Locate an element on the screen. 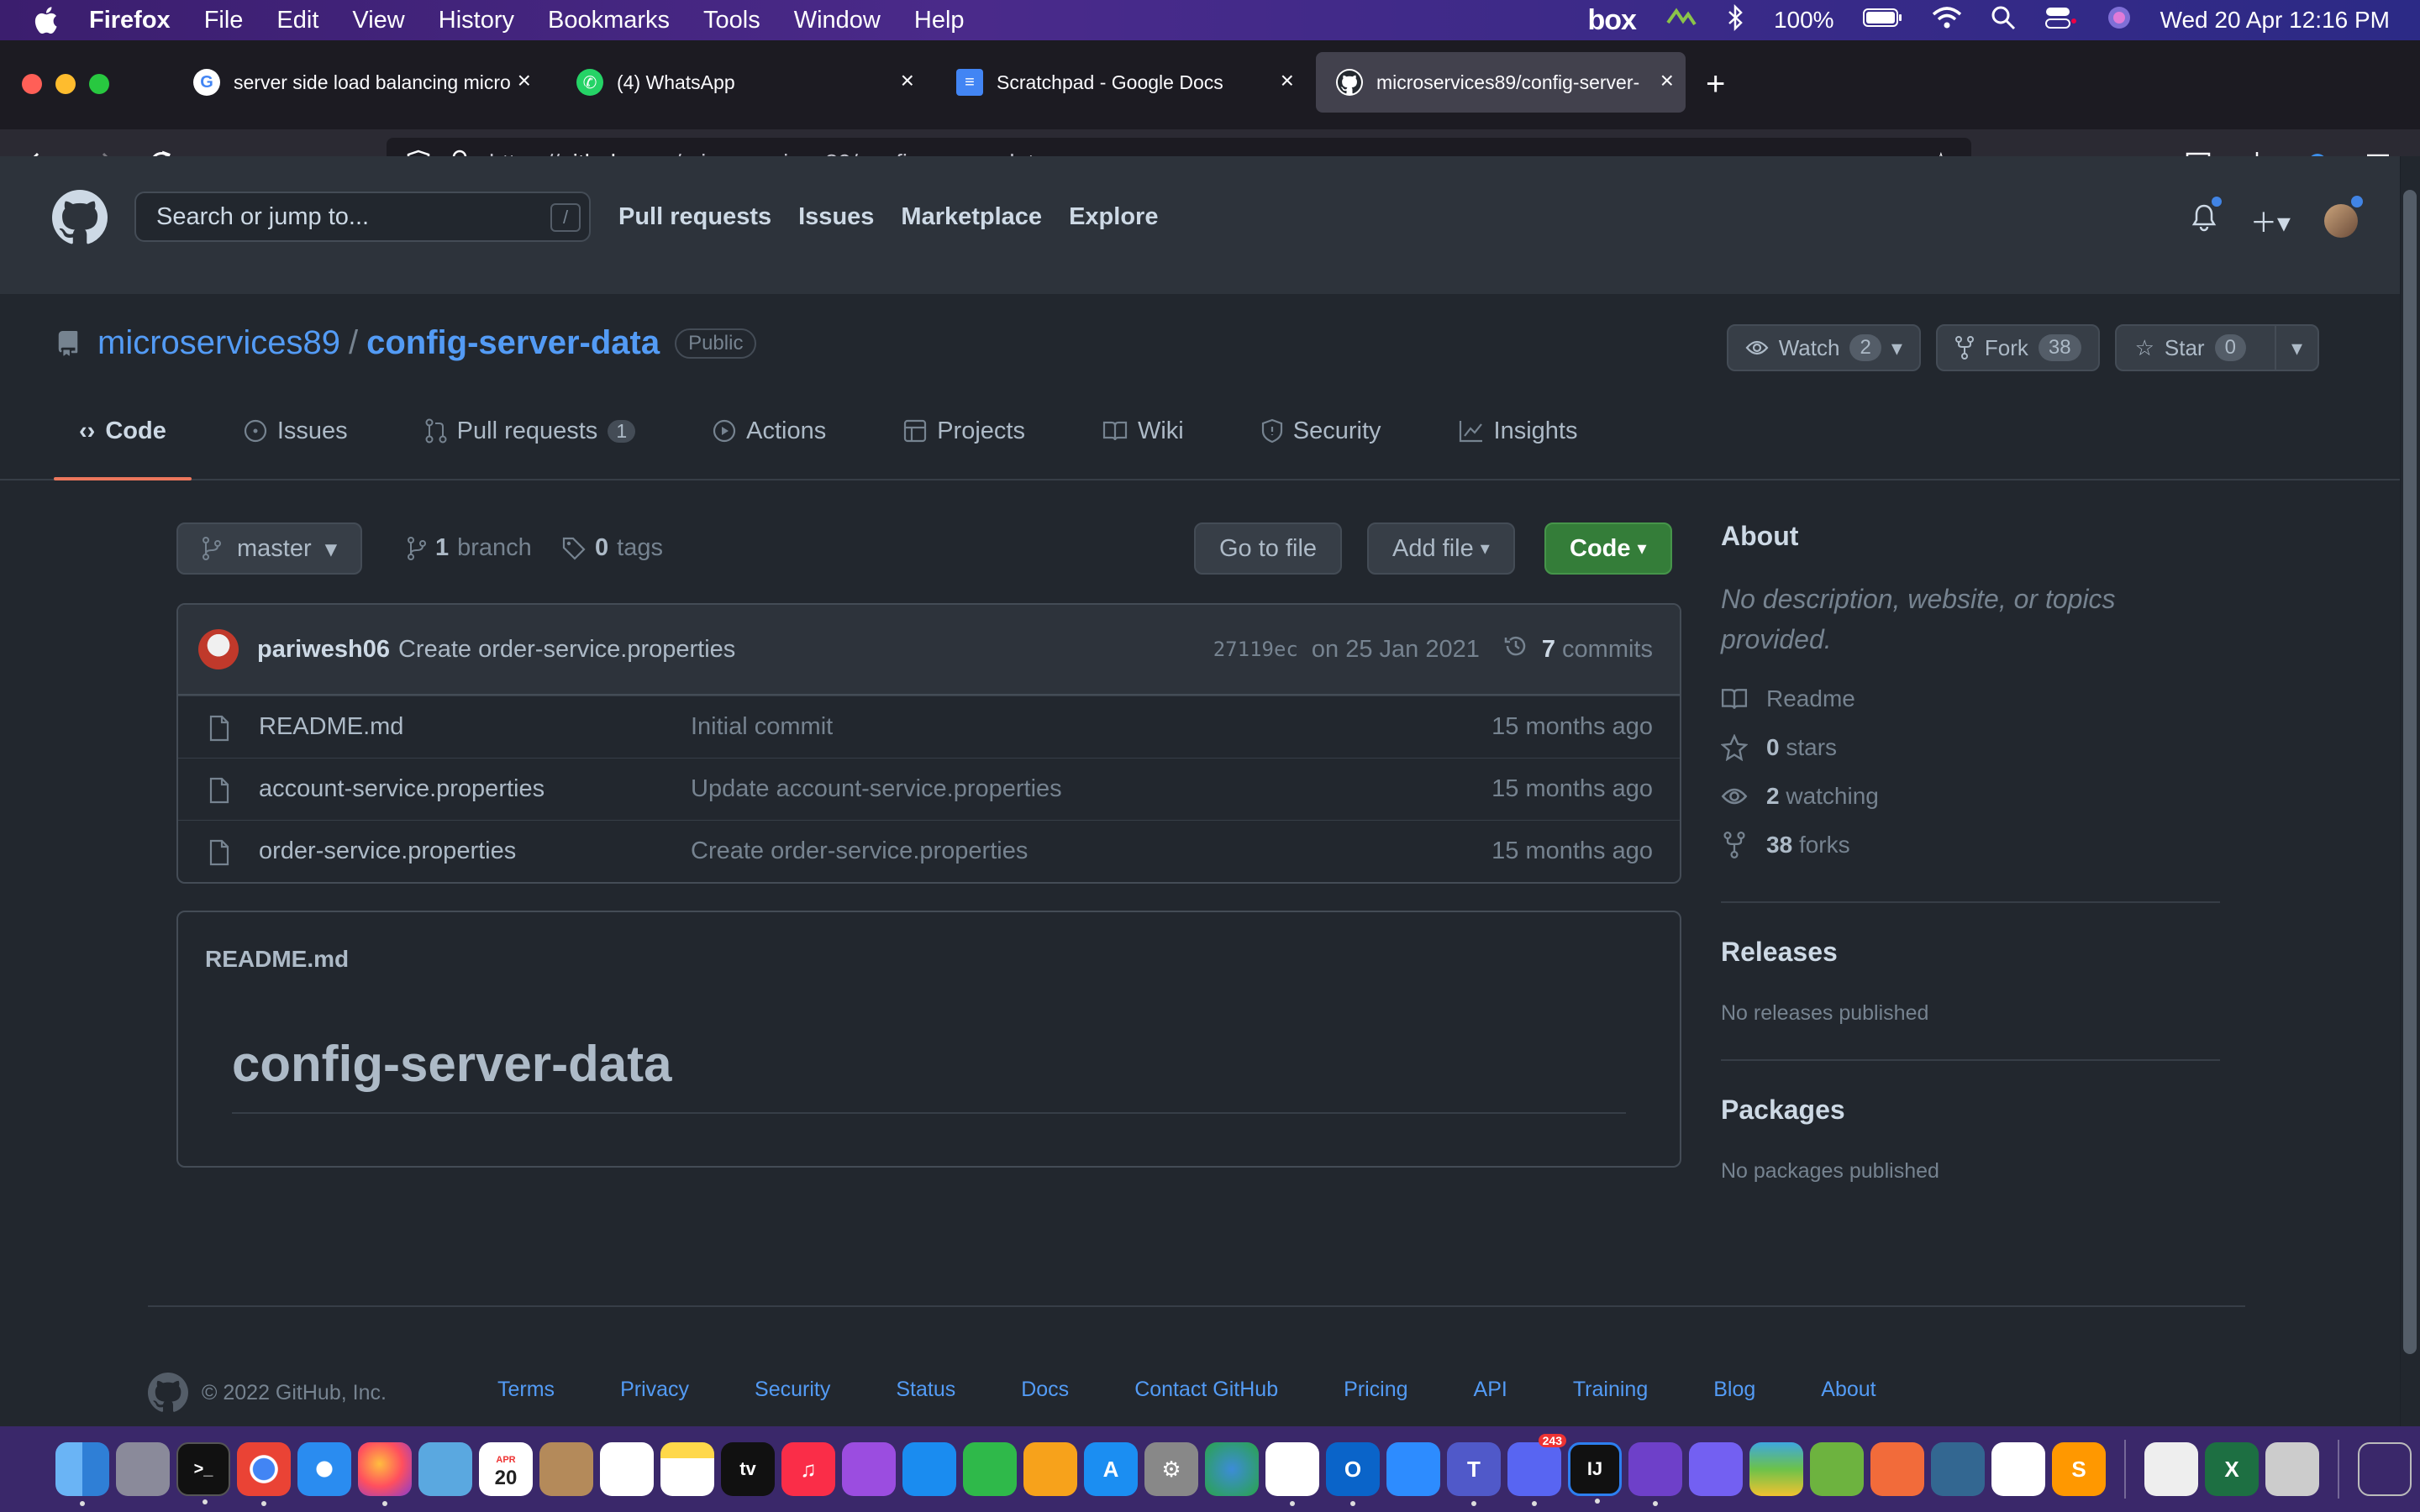 The height and width of the screenshot is (1512, 2420). notifications-bell-icon is located at coordinates (2207, 217).